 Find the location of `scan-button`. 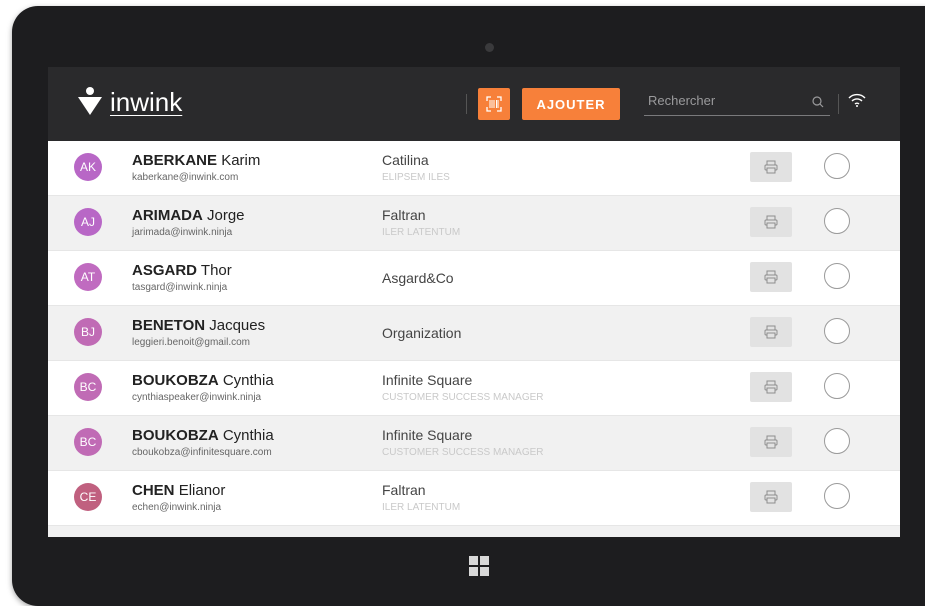

scan-button is located at coordinates (494, 104).